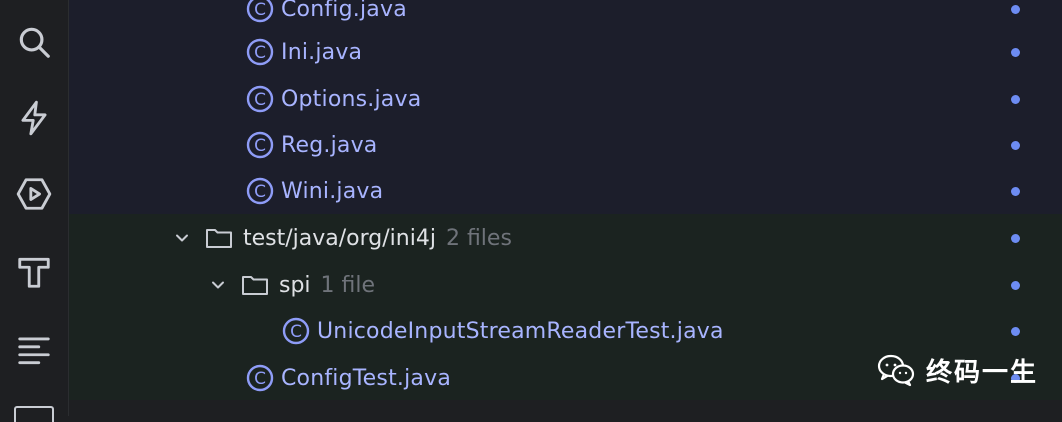 The image size is (1062, 422). What do you see at coordinates (344, 11) in the screenshot?
I see `file-name: Config.java` at bounding box center [344, 11].